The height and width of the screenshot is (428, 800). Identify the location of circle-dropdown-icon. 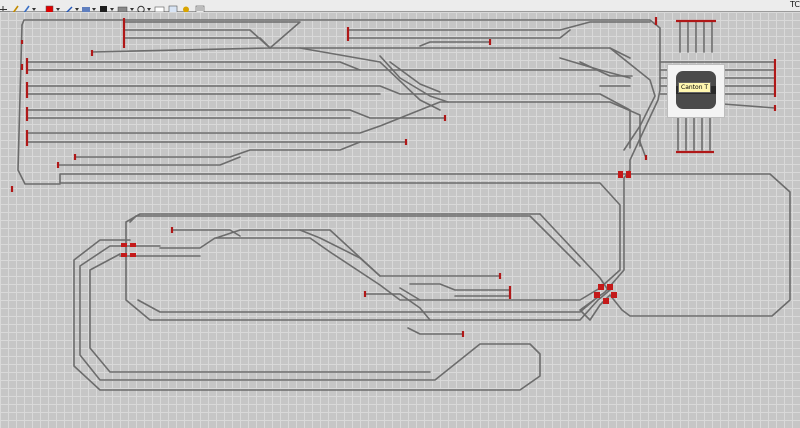
(149, 9).